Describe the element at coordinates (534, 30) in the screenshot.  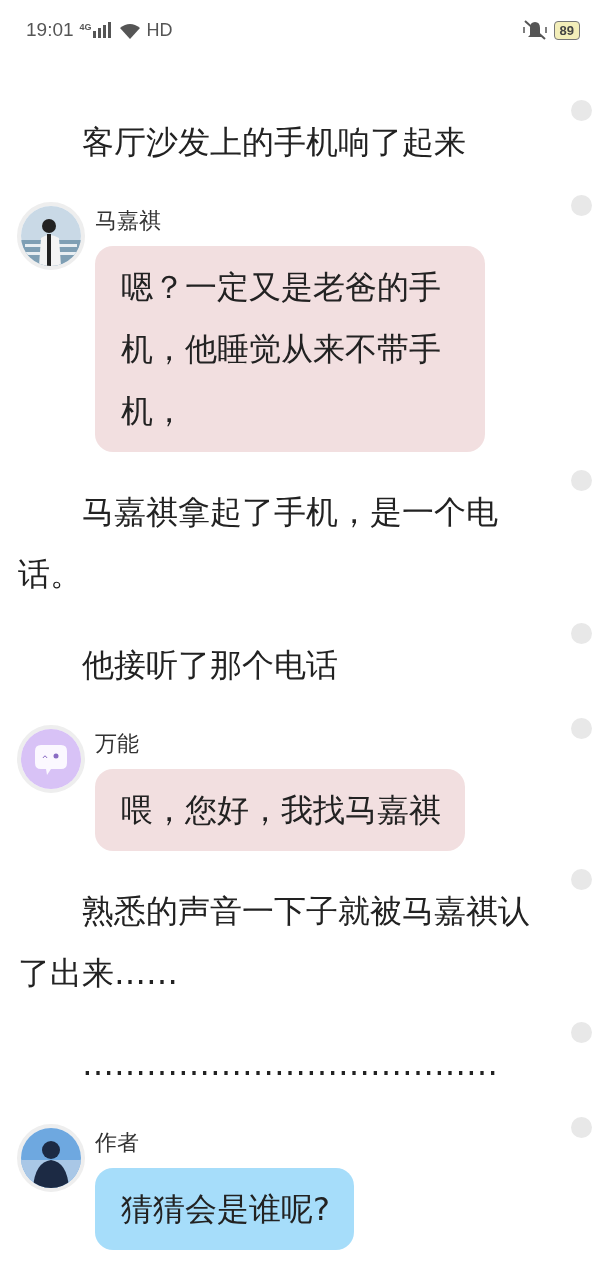
I see `mute-icon` at that location.